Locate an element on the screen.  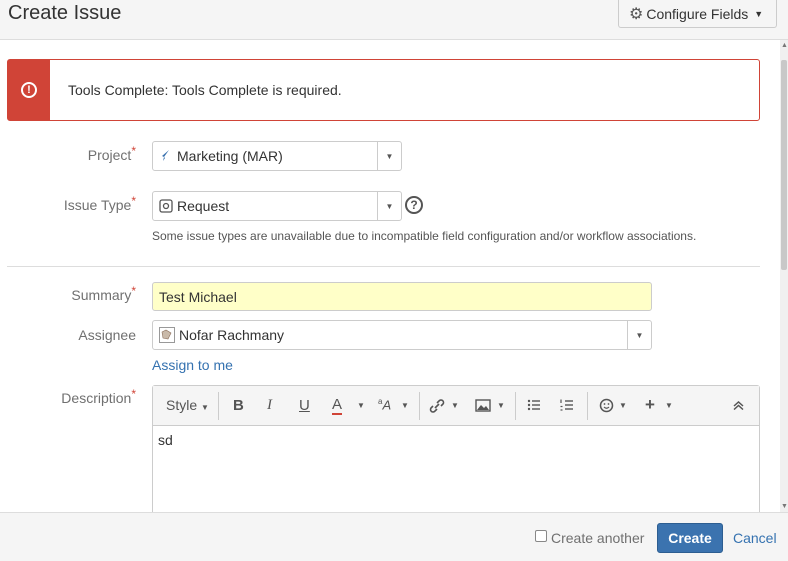
avatar is located at coordinates (167, 335).